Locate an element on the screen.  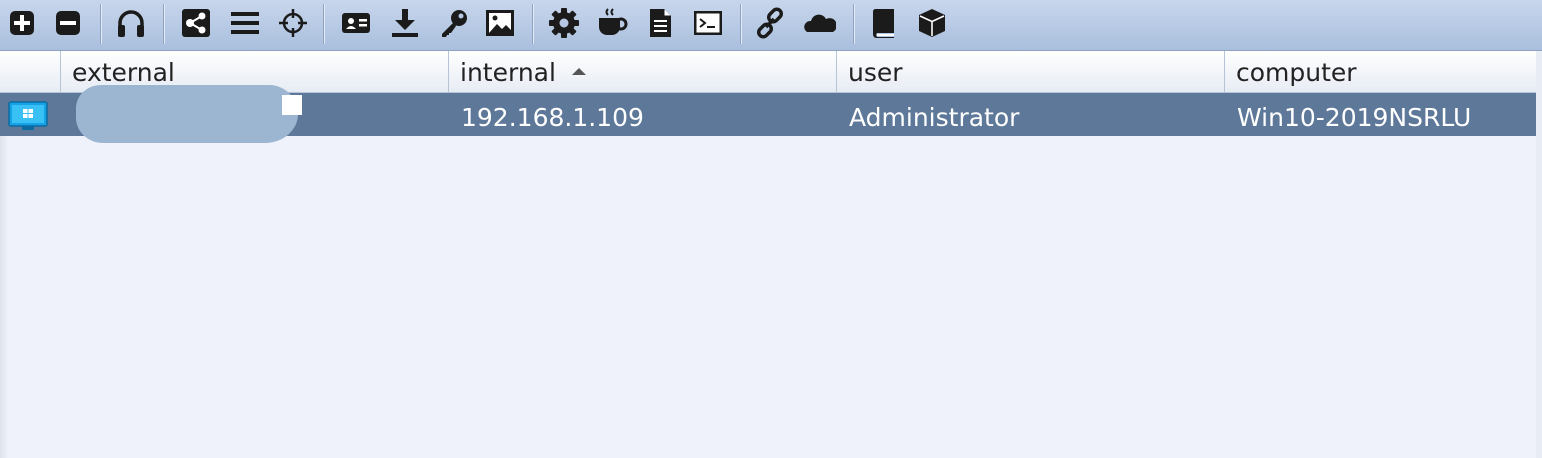
cell-external is located at coordinates (67, 114).